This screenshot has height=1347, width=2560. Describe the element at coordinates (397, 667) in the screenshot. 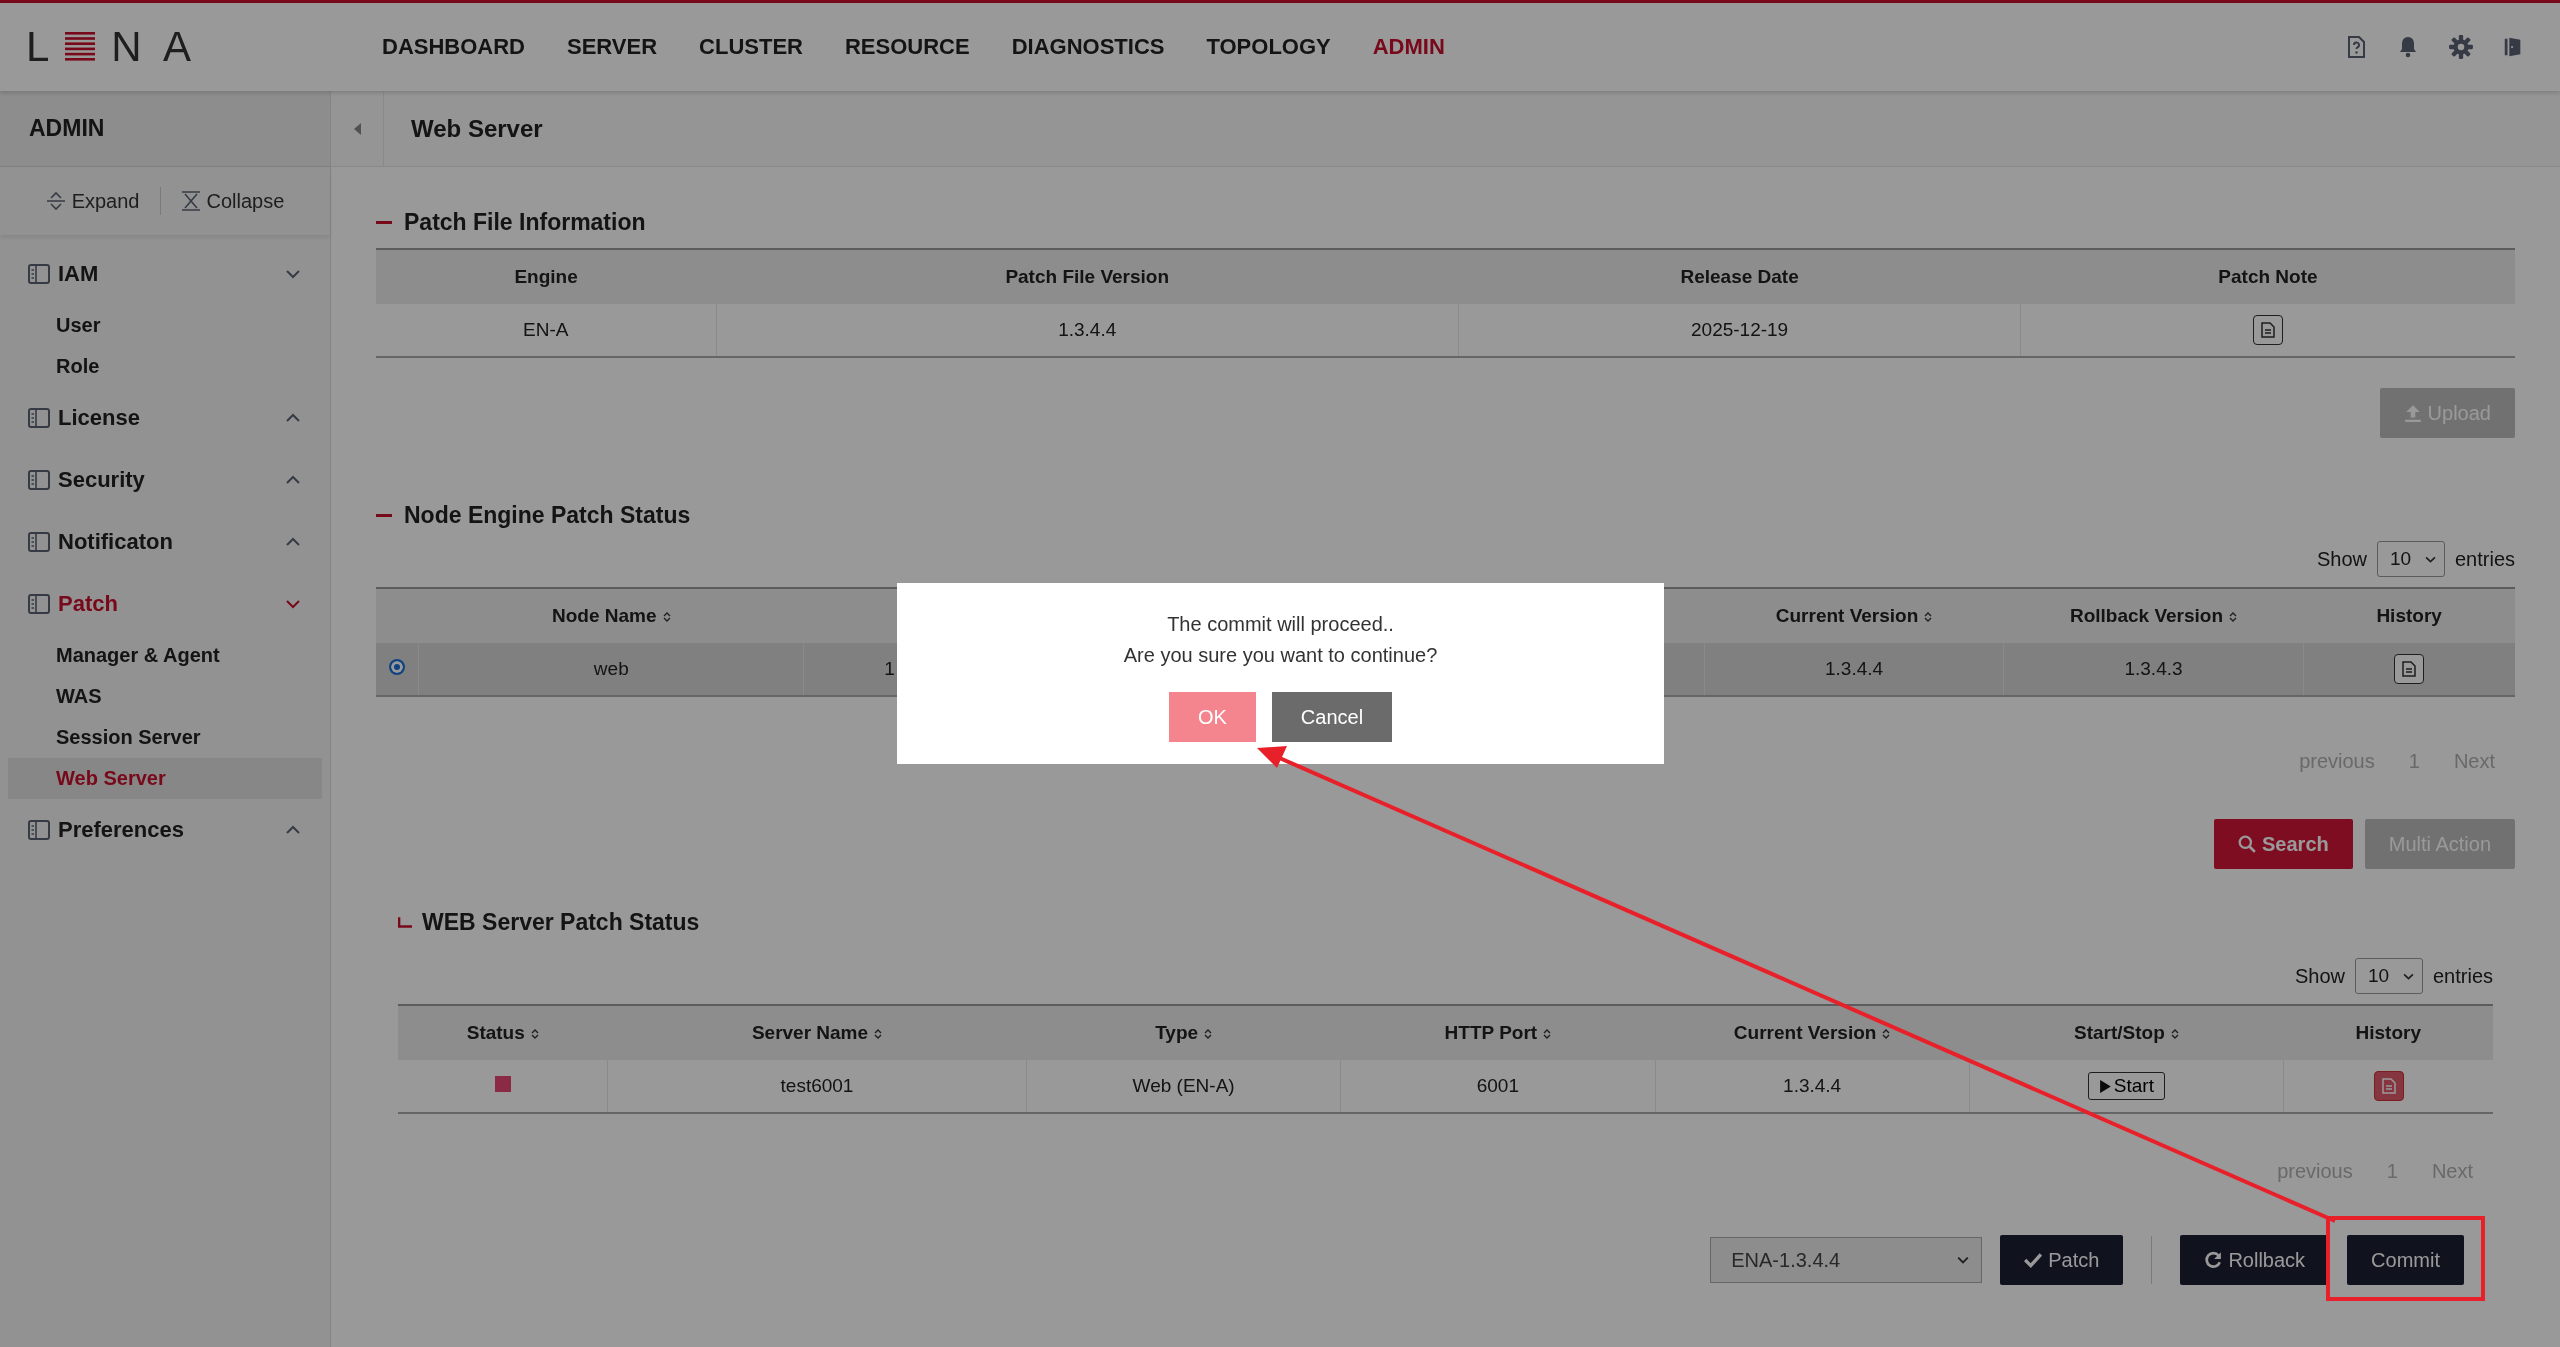

I see `radio-button` at that location.